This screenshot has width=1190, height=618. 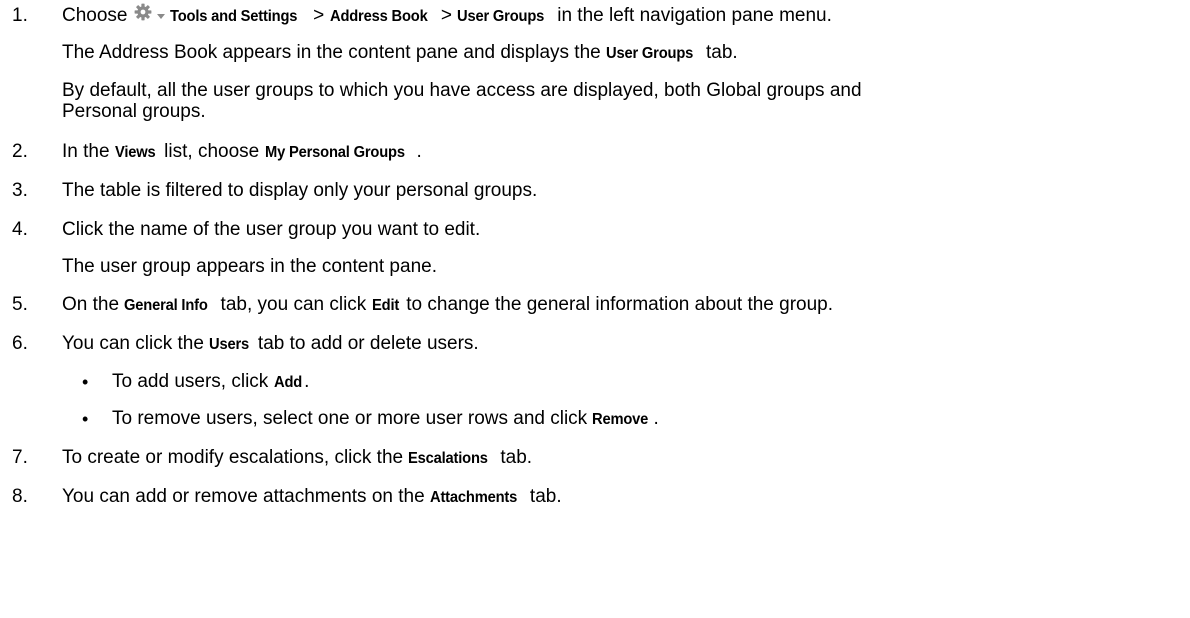 What do you see at coordinates (20, 15) in the screenshot?
I see `step-number: 1.` at bounding box center [20, 15].